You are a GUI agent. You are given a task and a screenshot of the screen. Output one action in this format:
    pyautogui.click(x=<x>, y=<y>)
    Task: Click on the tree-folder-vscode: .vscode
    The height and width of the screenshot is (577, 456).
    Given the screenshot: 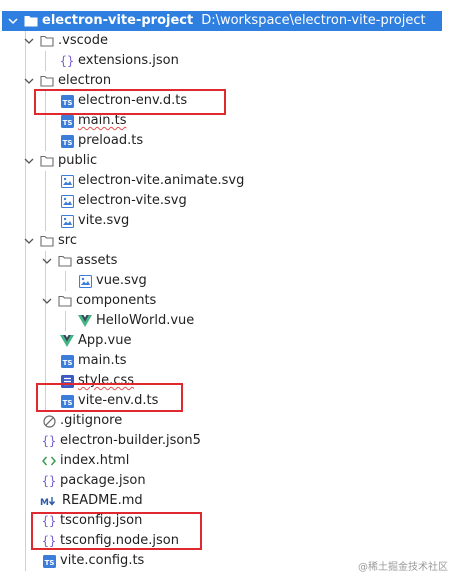 What is the action you would take?
    pyautogui.click(x=228, y=41)
    